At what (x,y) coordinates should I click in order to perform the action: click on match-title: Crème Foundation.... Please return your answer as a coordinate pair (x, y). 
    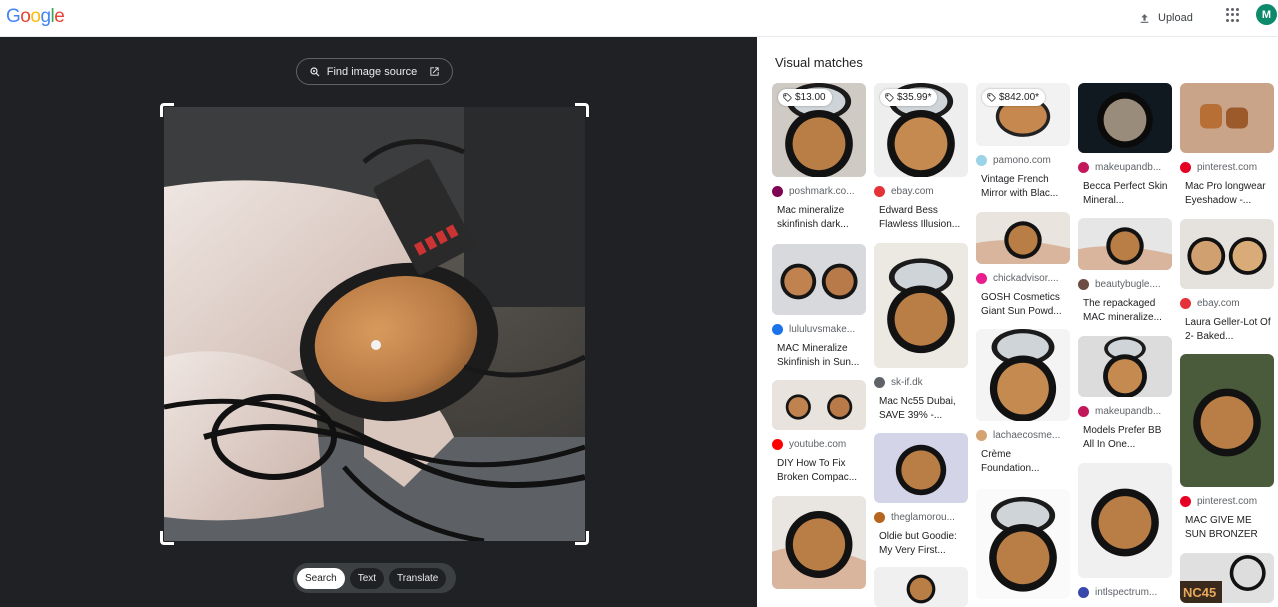
    Looking at the image, I should click on (1023, 461).